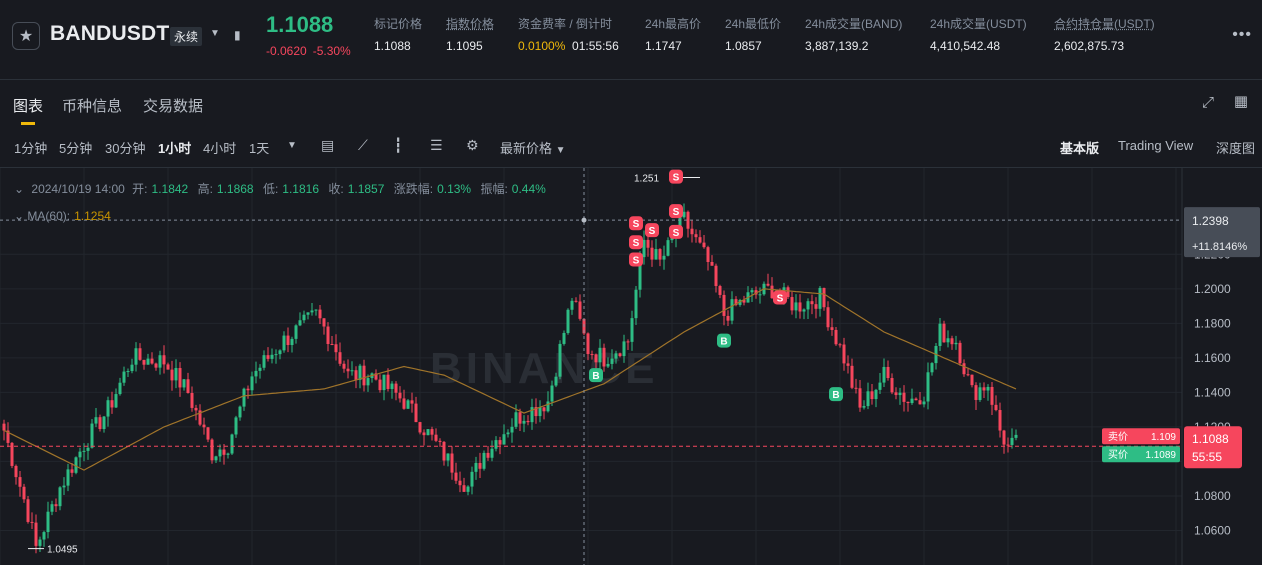  I want to click on bid-label: 买价, so click(1118, 455).